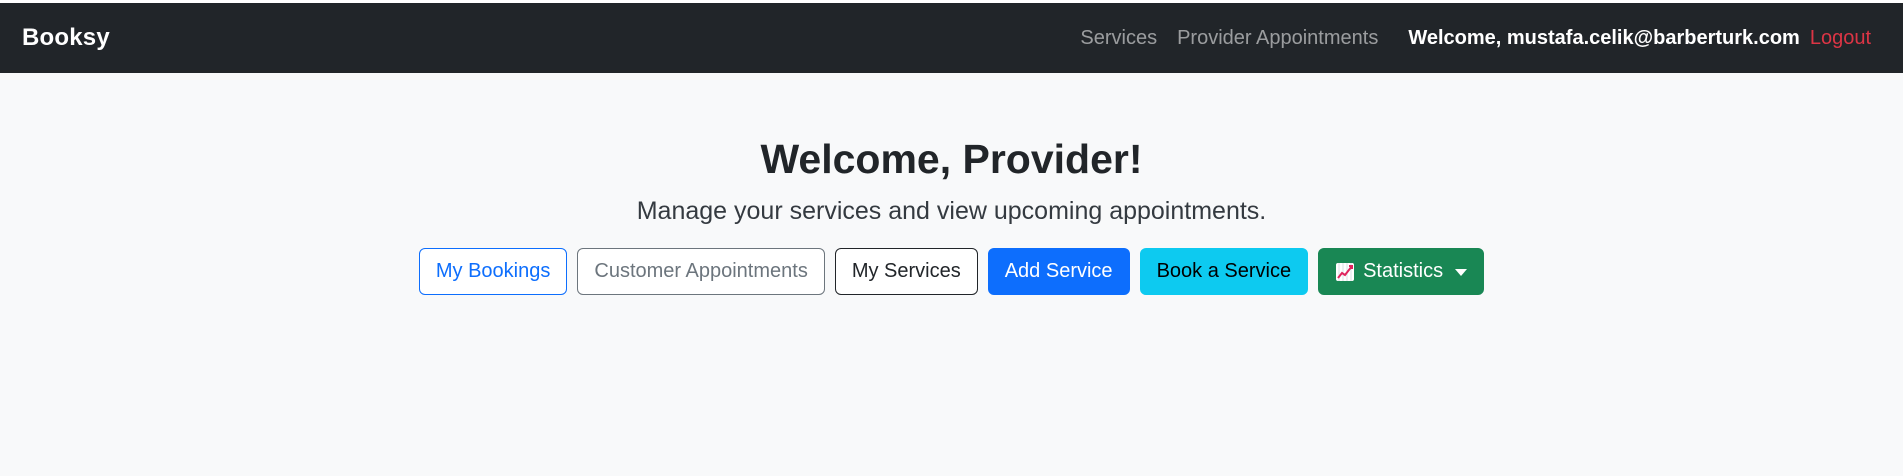 The width and height of the screenshot is (1903, 476). I want to click on logout-link: Logout, so click(1840, 38).